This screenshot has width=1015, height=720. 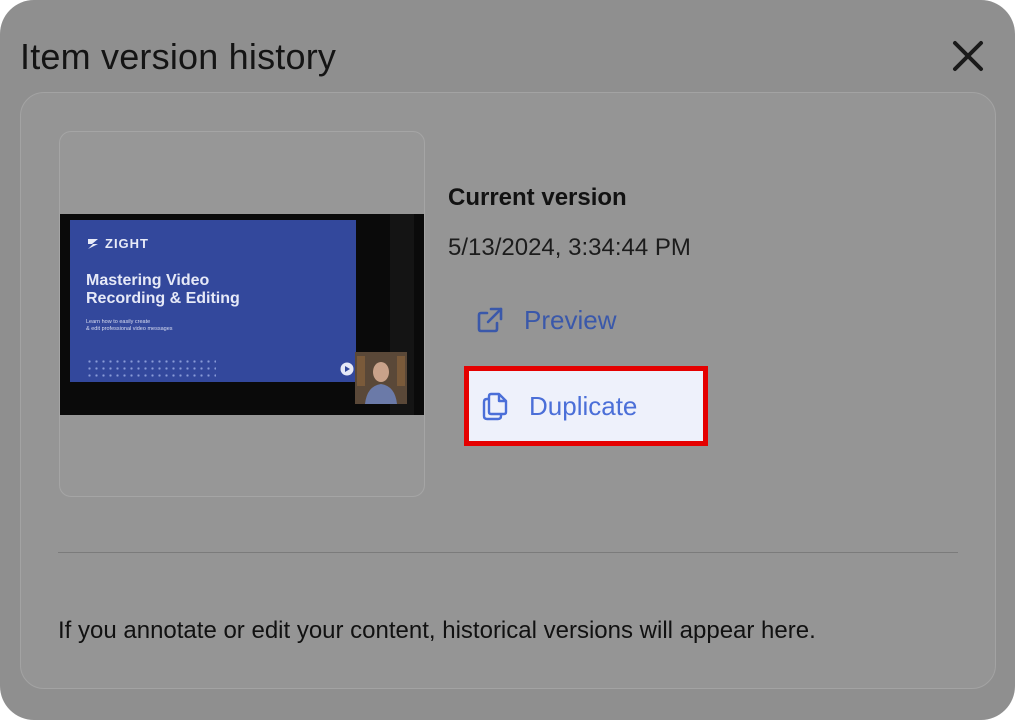 What do you see at coordinates (129, 329) in the screenshot?
I see `slide-subtitle-line2: & edit professional video messages` at bounding box center [129, 329].